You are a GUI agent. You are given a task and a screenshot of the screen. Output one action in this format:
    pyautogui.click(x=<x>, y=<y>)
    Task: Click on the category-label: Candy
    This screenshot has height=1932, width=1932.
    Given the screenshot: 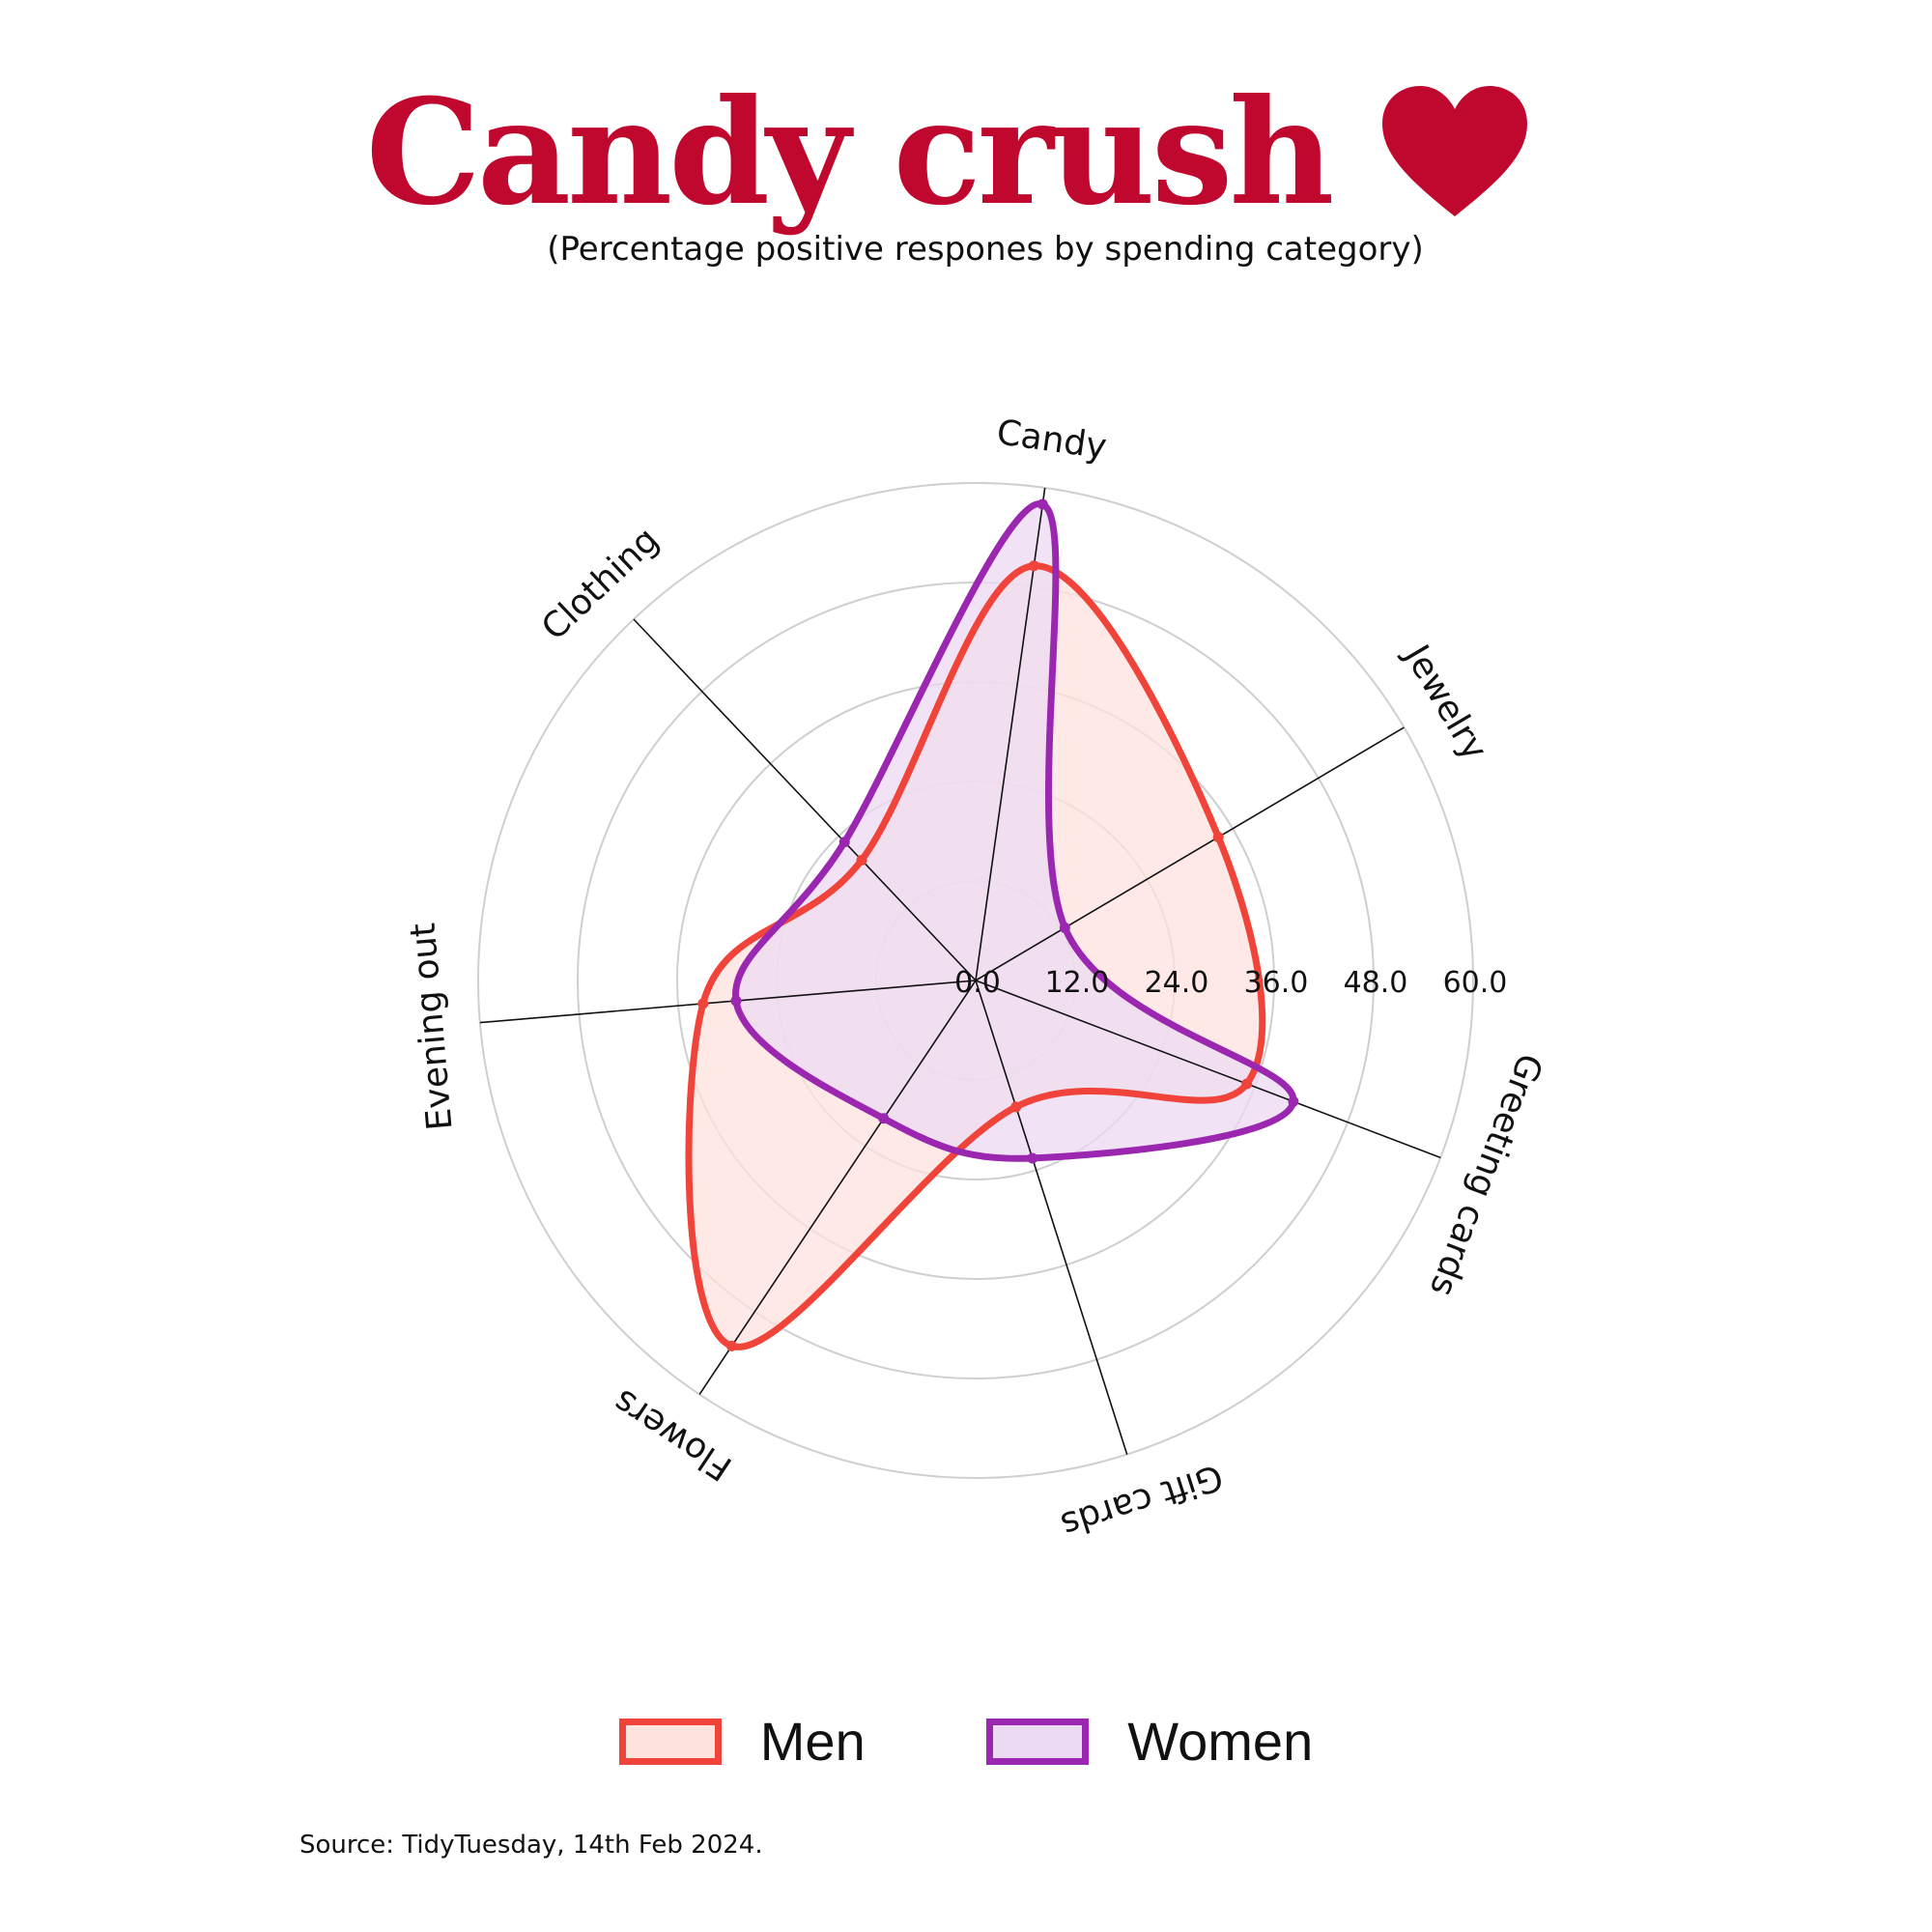 What is the action you would take?
    pyautogui.click(x=1051, y=439)
    